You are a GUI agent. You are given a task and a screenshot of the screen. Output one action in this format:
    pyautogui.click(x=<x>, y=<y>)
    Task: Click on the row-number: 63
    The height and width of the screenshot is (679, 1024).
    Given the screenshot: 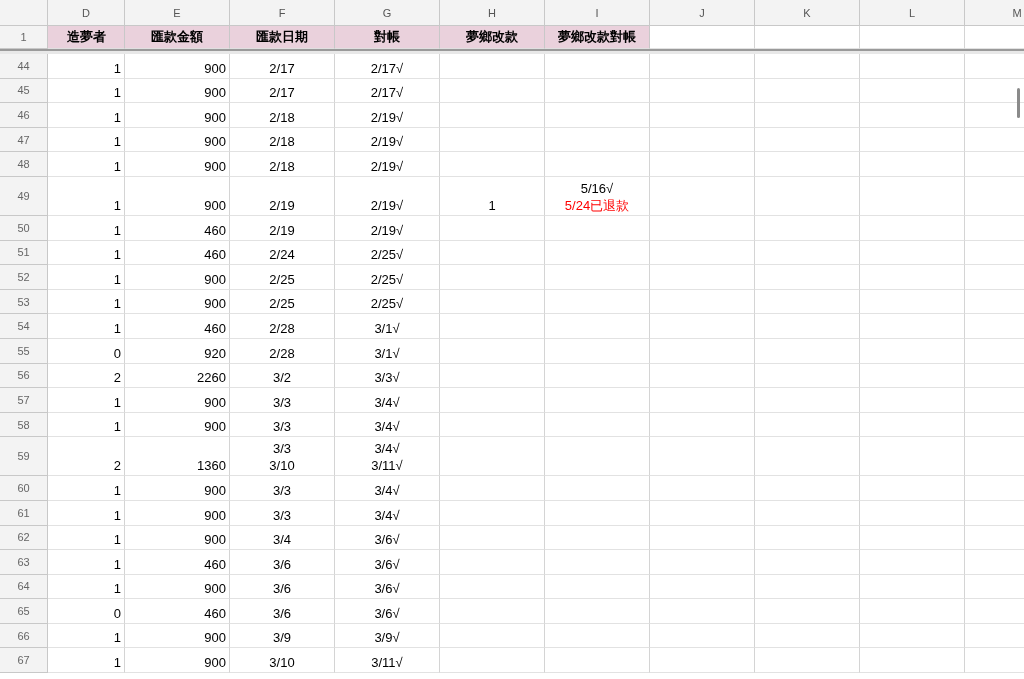 What is the action you would take?
    pyautogui.click(x=24, y=562)
    